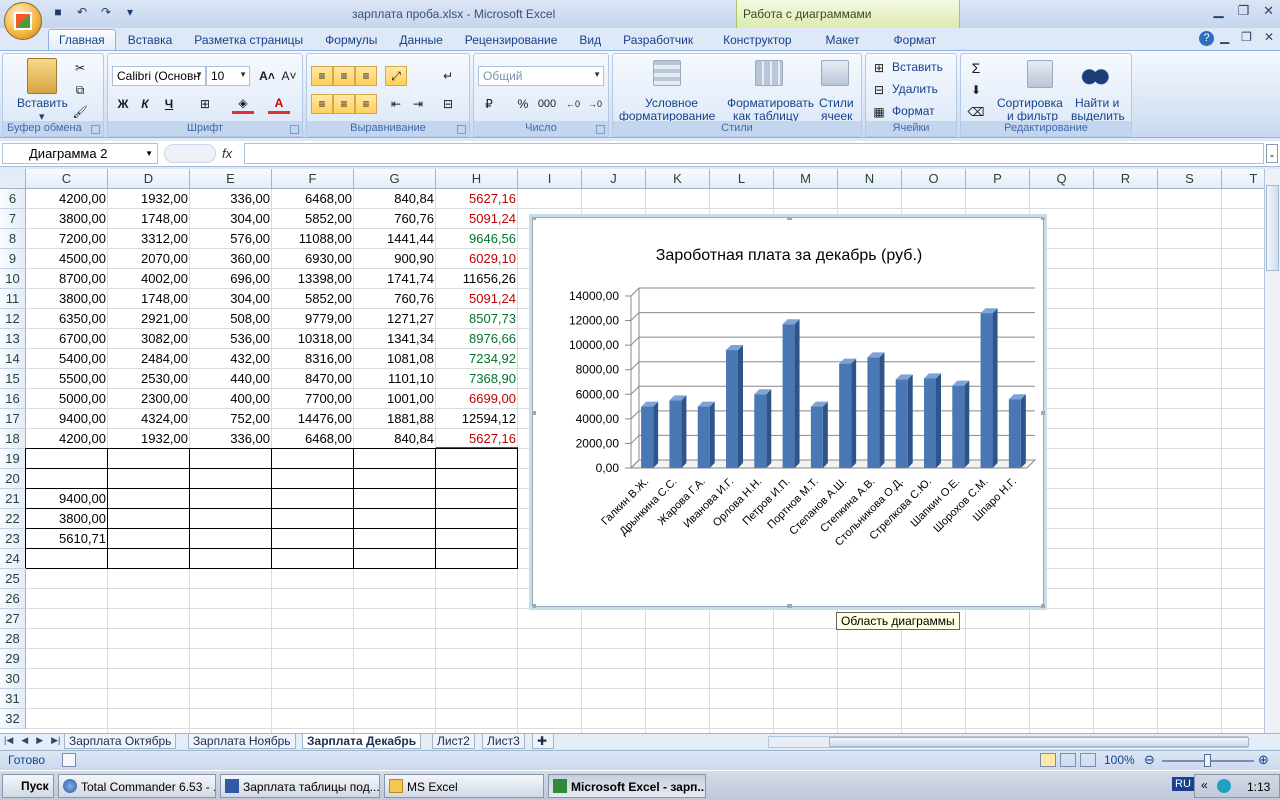  What do you see at coordinates (1149, 760) in the screenshot?
I see `zoom-out-icon: ⊖` at bounding box center [1149, 760].